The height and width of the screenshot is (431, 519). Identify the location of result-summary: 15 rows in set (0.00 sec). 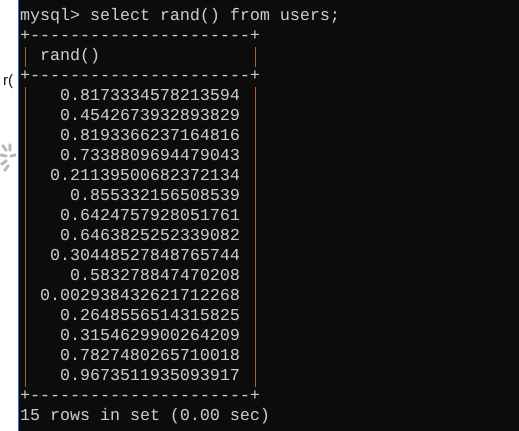
(145, 417).